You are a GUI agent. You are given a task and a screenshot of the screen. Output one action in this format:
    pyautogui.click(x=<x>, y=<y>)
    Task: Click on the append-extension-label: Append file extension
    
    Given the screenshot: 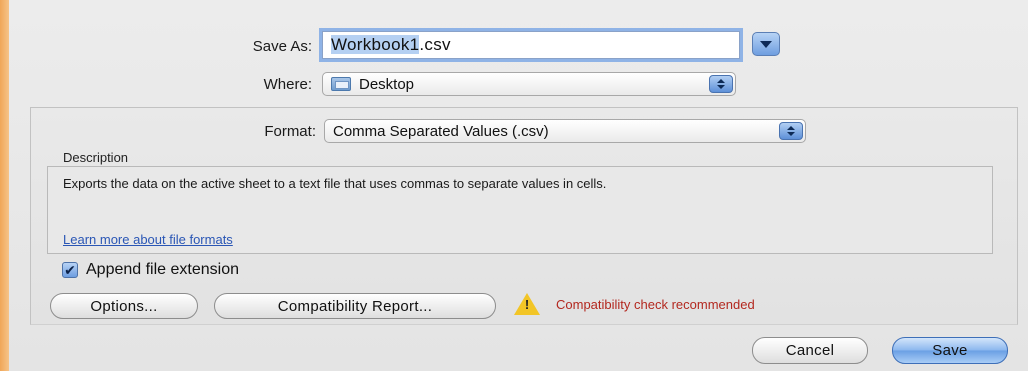 What is the action you would take?
    pyautogui.click(x=162, y=270)
    